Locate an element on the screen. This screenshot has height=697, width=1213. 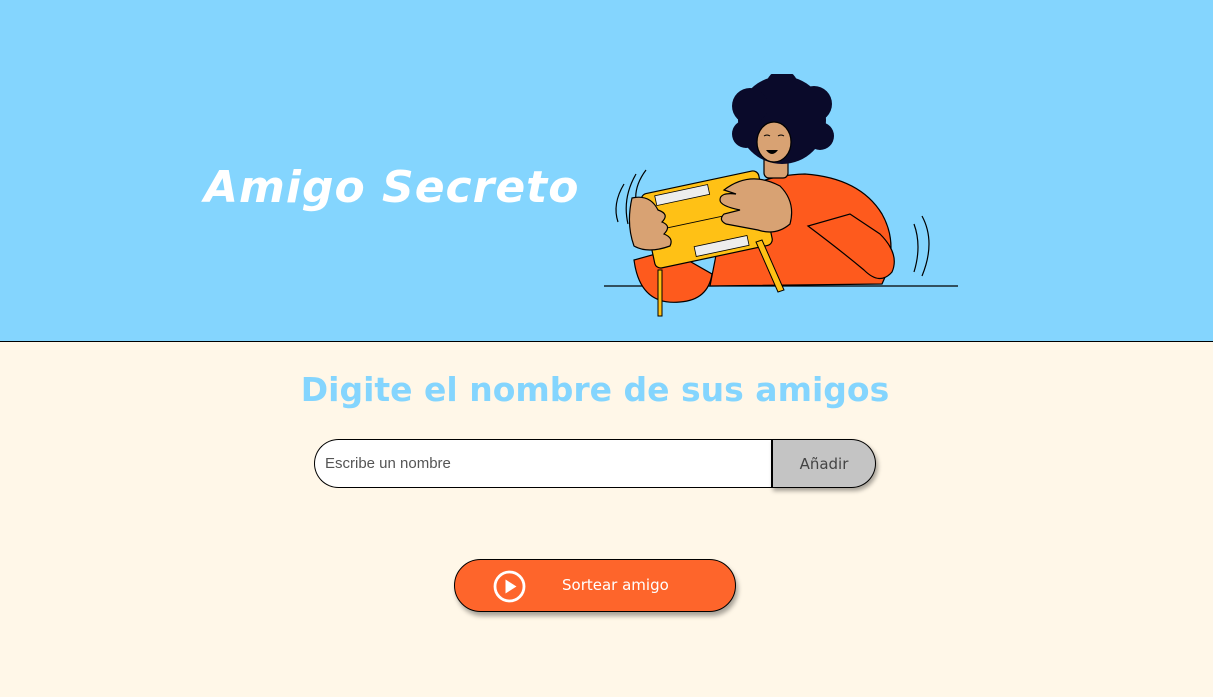
add-friend-form: Añadir is located at coordinates (595, 463).